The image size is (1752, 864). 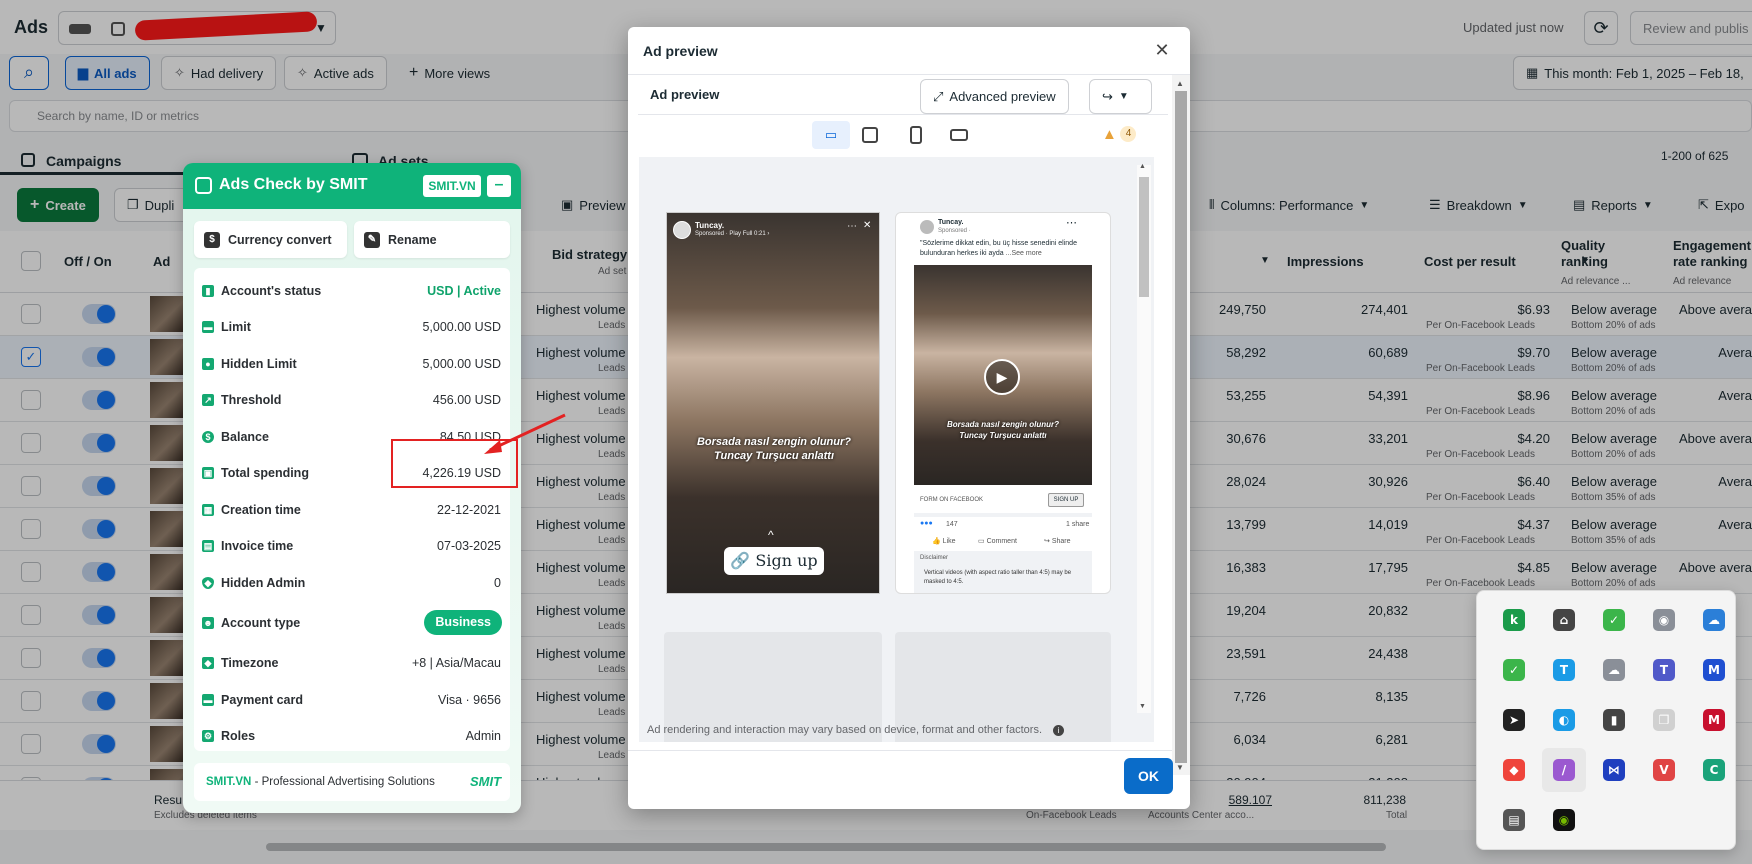 I want to click on desktop-mobile-icon: ▭, so click(x=831, y=134).